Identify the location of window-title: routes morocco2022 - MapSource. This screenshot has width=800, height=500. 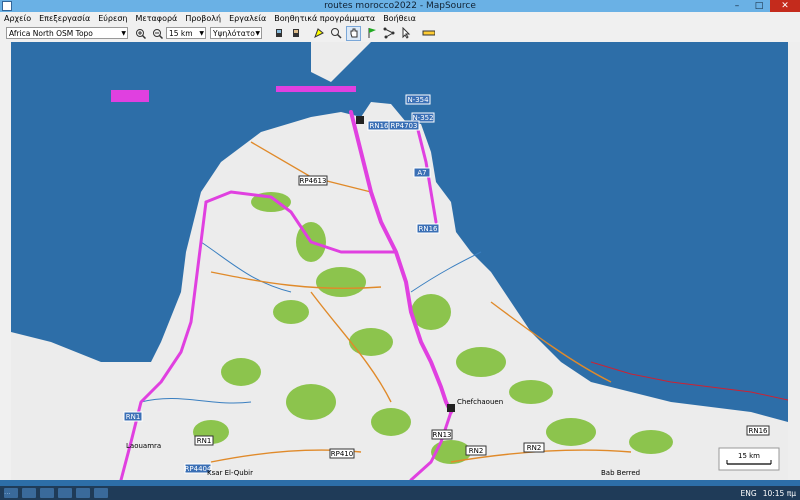
(400, 6).